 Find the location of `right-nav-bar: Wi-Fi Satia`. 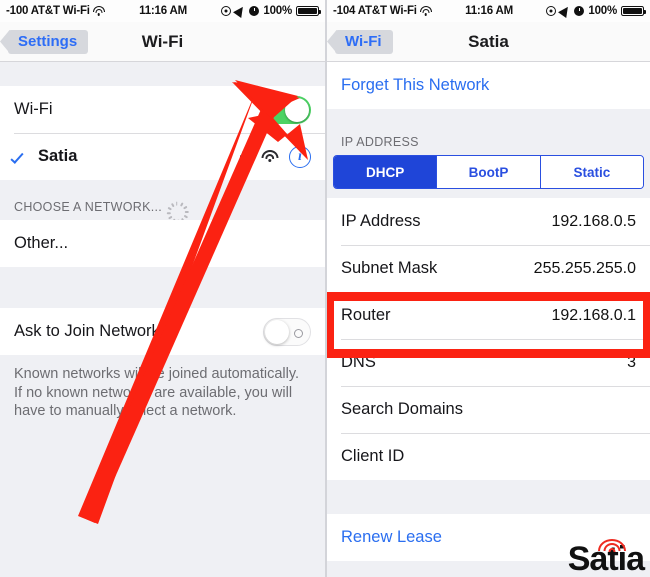

right-nav-bar: Wi-Fi Satia is located at coordinates (488, 42).